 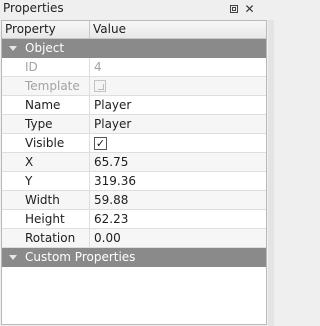 What do you see at coordinates (249, 8) in the screenshot?
I see `close-icon: ✕` at bounding box center [249, 8].